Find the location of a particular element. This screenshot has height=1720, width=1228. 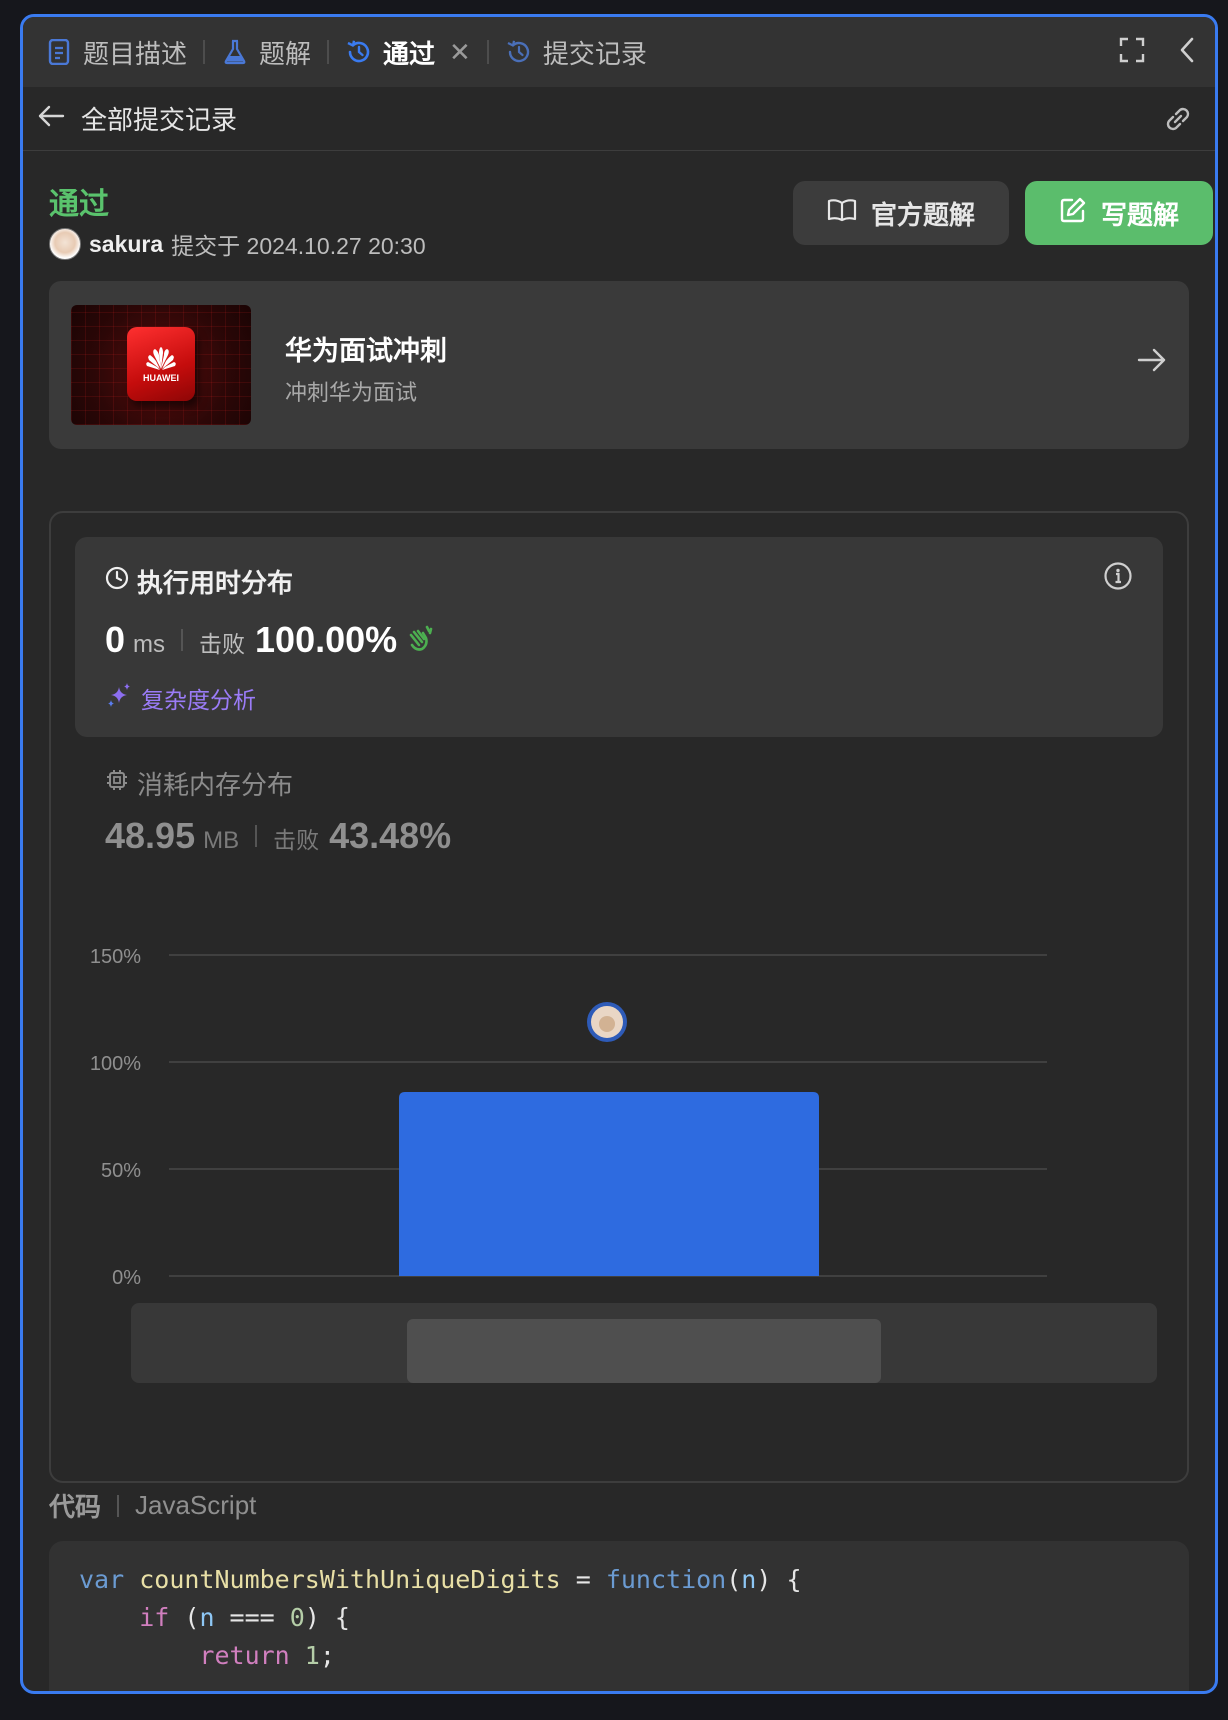

memory-beat-percent: 43.48% is located at coordinates (390, 835).